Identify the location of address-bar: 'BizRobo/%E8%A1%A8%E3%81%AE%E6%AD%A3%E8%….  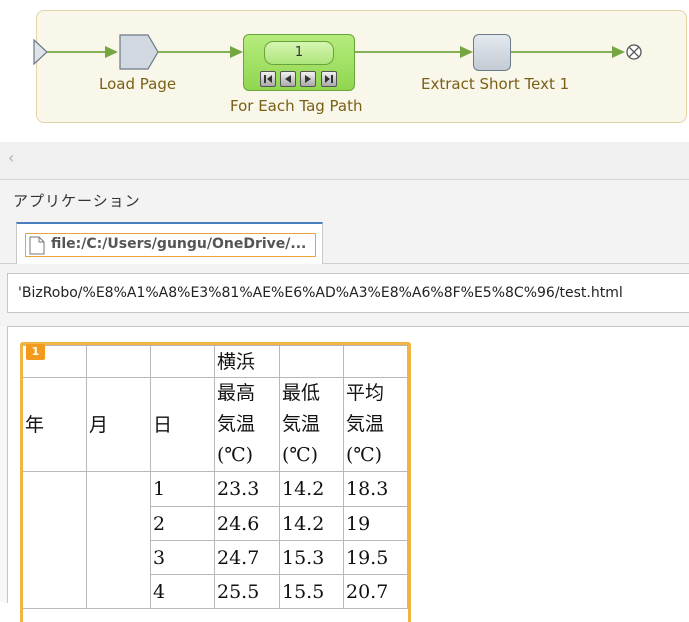
(348, 293).